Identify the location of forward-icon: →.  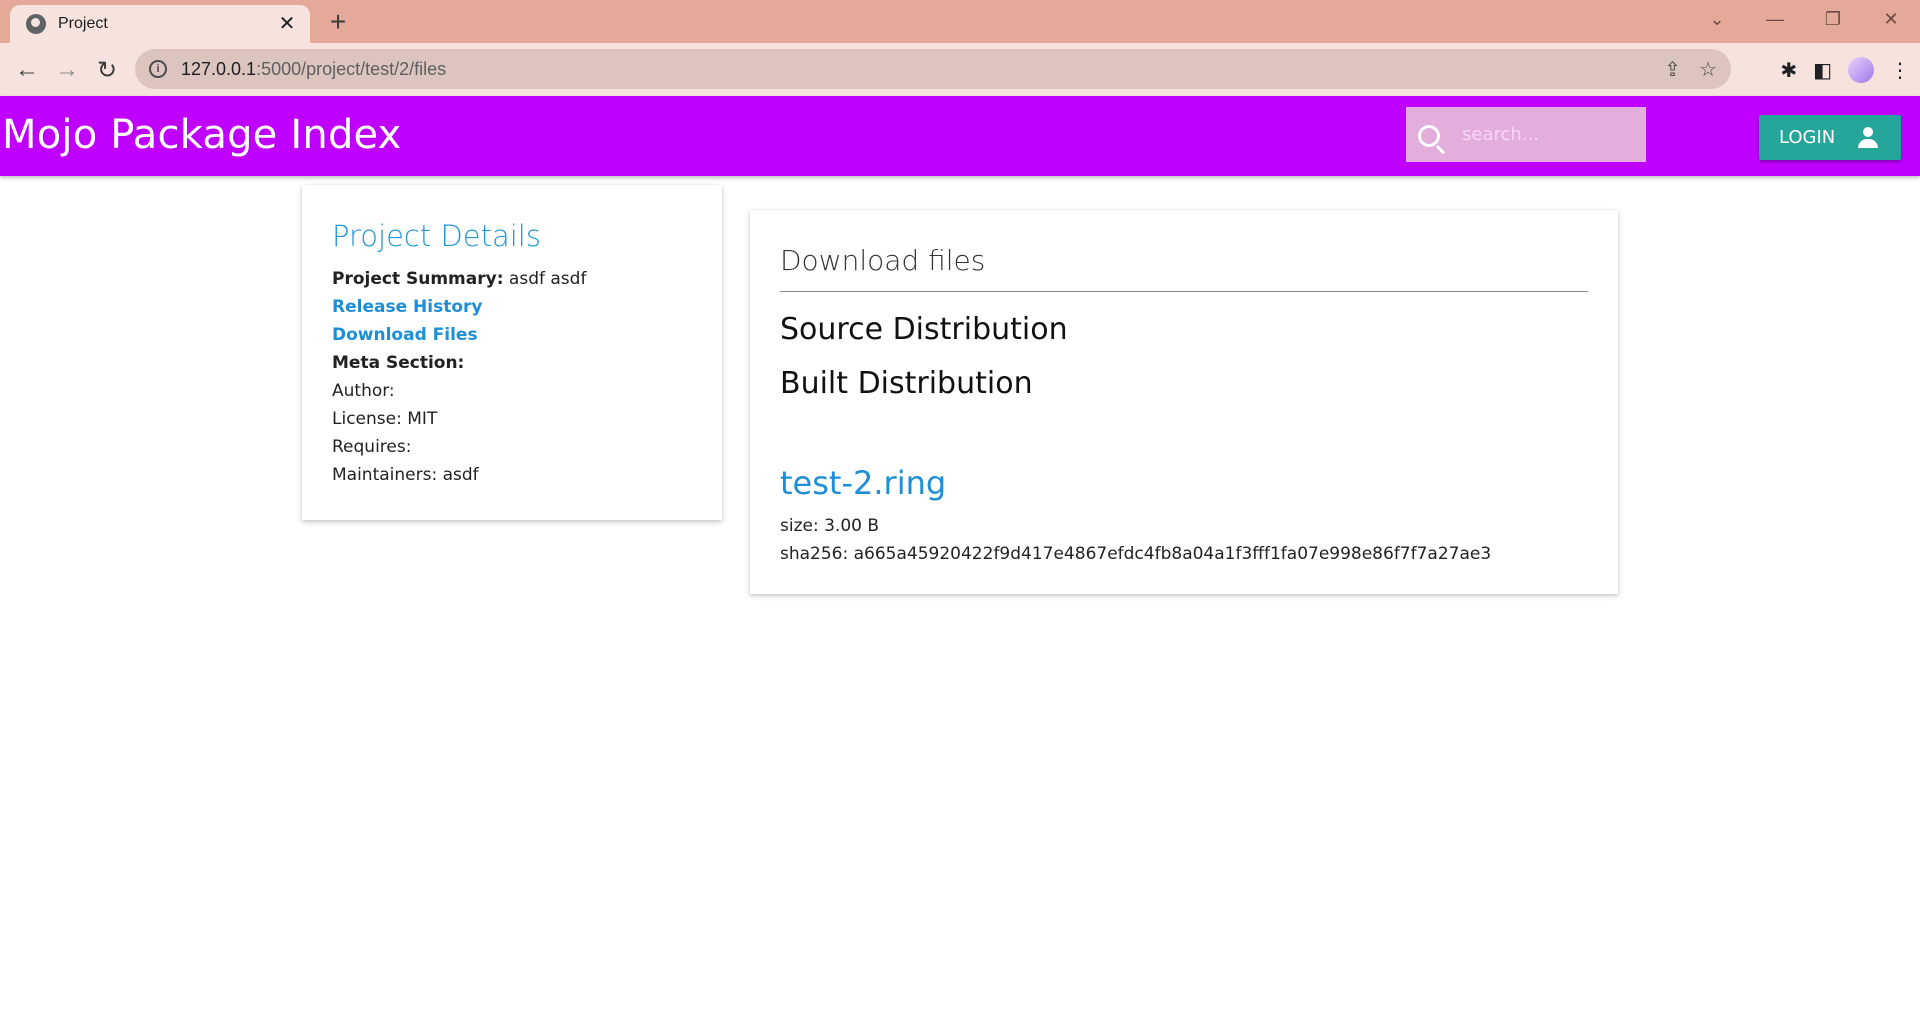
(67, 70).